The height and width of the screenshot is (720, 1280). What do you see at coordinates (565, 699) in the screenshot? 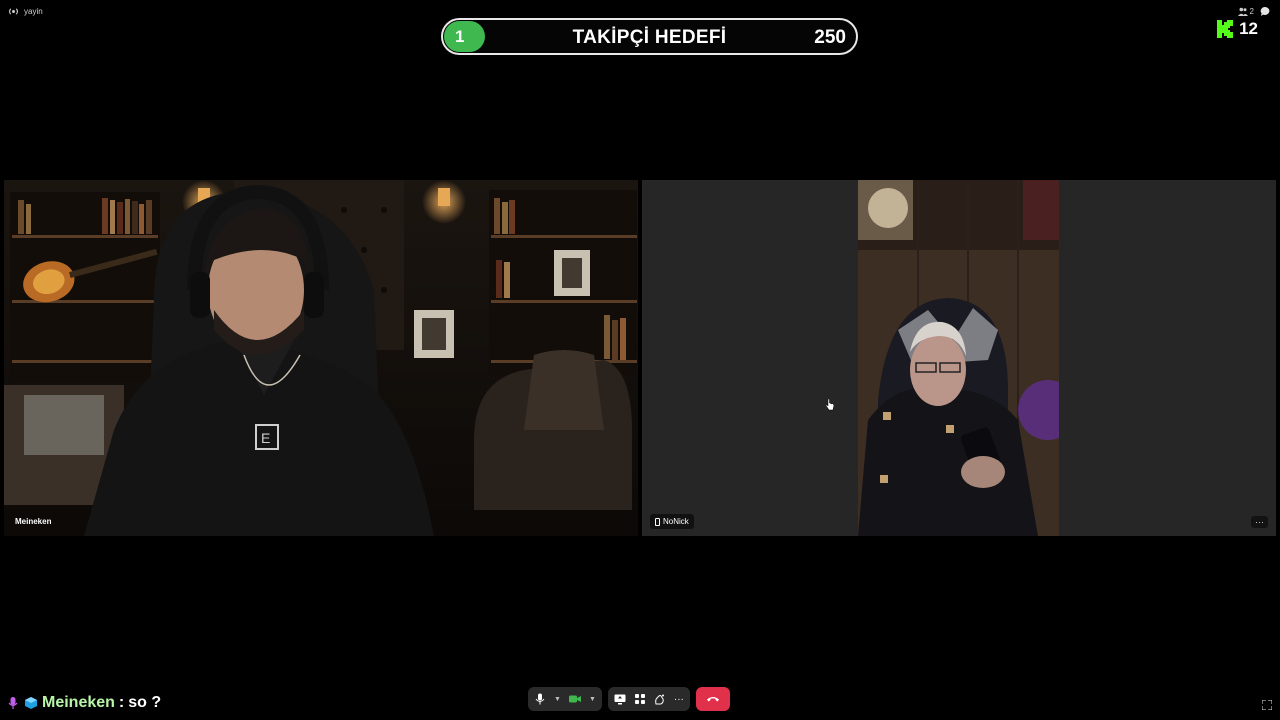
I see `media-controls-group: ▼ ▼` at bounding box center [565, 699].